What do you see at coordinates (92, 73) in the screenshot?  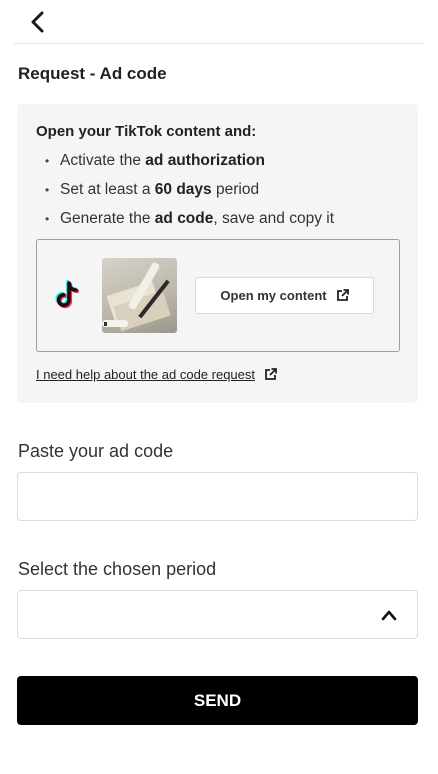 I see `page-title: Request - Ad code` at bounding box center [92, 73].